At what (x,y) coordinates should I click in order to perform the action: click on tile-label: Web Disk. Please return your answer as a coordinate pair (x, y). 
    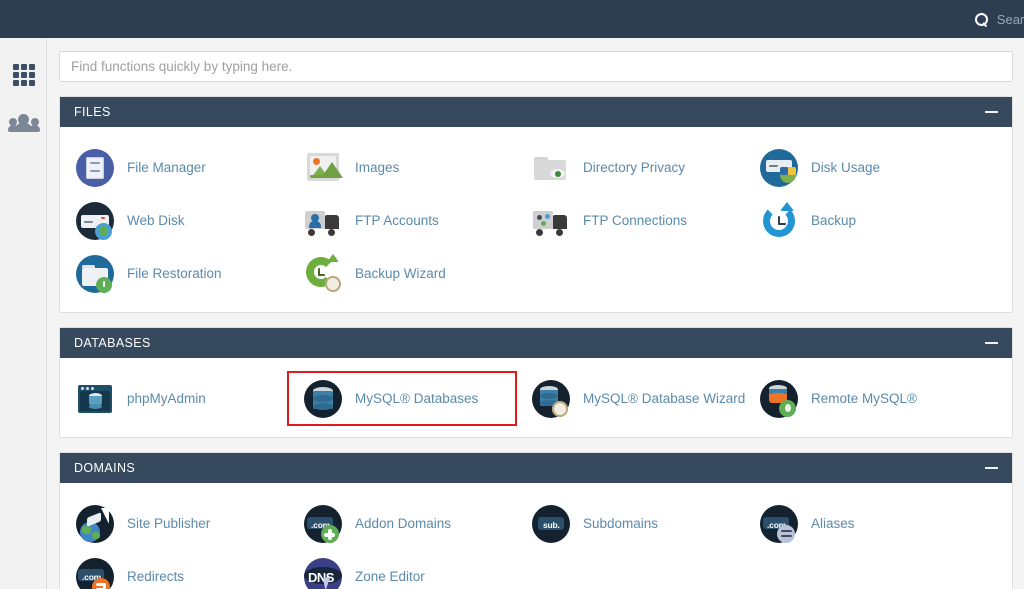
    Looking at the image, I should click on (156, 220).